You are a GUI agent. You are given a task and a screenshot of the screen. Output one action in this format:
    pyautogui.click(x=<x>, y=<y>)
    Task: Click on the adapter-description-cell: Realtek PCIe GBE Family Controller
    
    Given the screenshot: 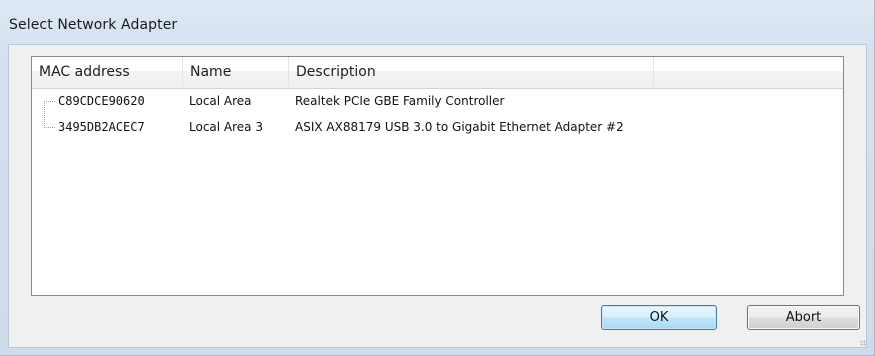 What is the action you would take?
    pyautogui.click(x=400, y=101)
    